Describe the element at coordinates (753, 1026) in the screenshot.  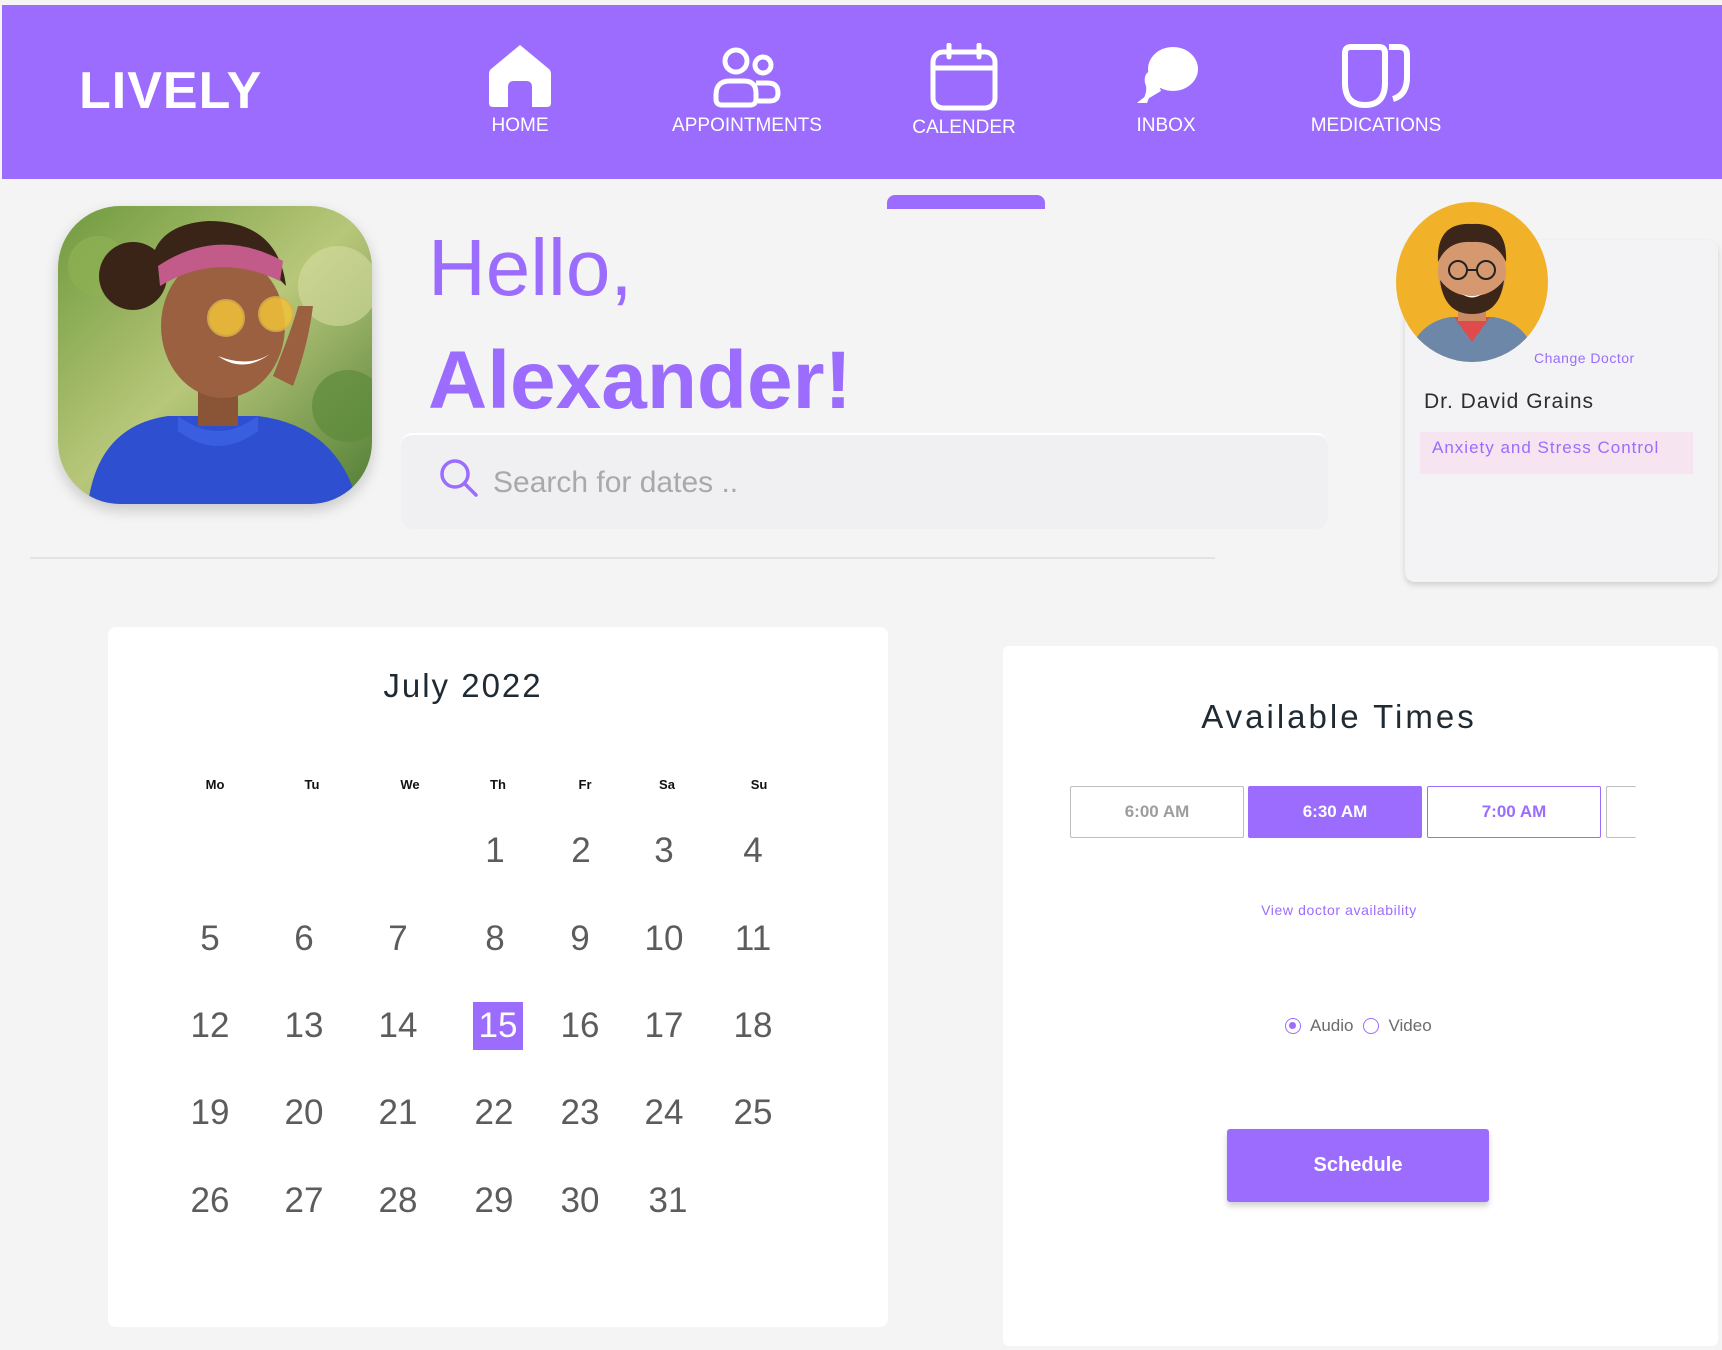
I see `calendar-day: 18` at that location.